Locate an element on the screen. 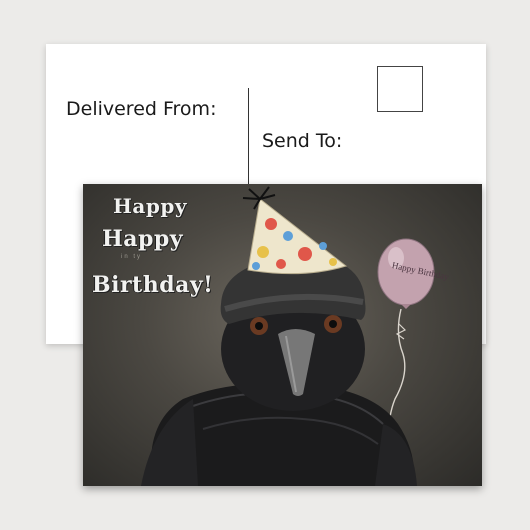  greeting-line-2: Happy is located at coordinates (143, 239).